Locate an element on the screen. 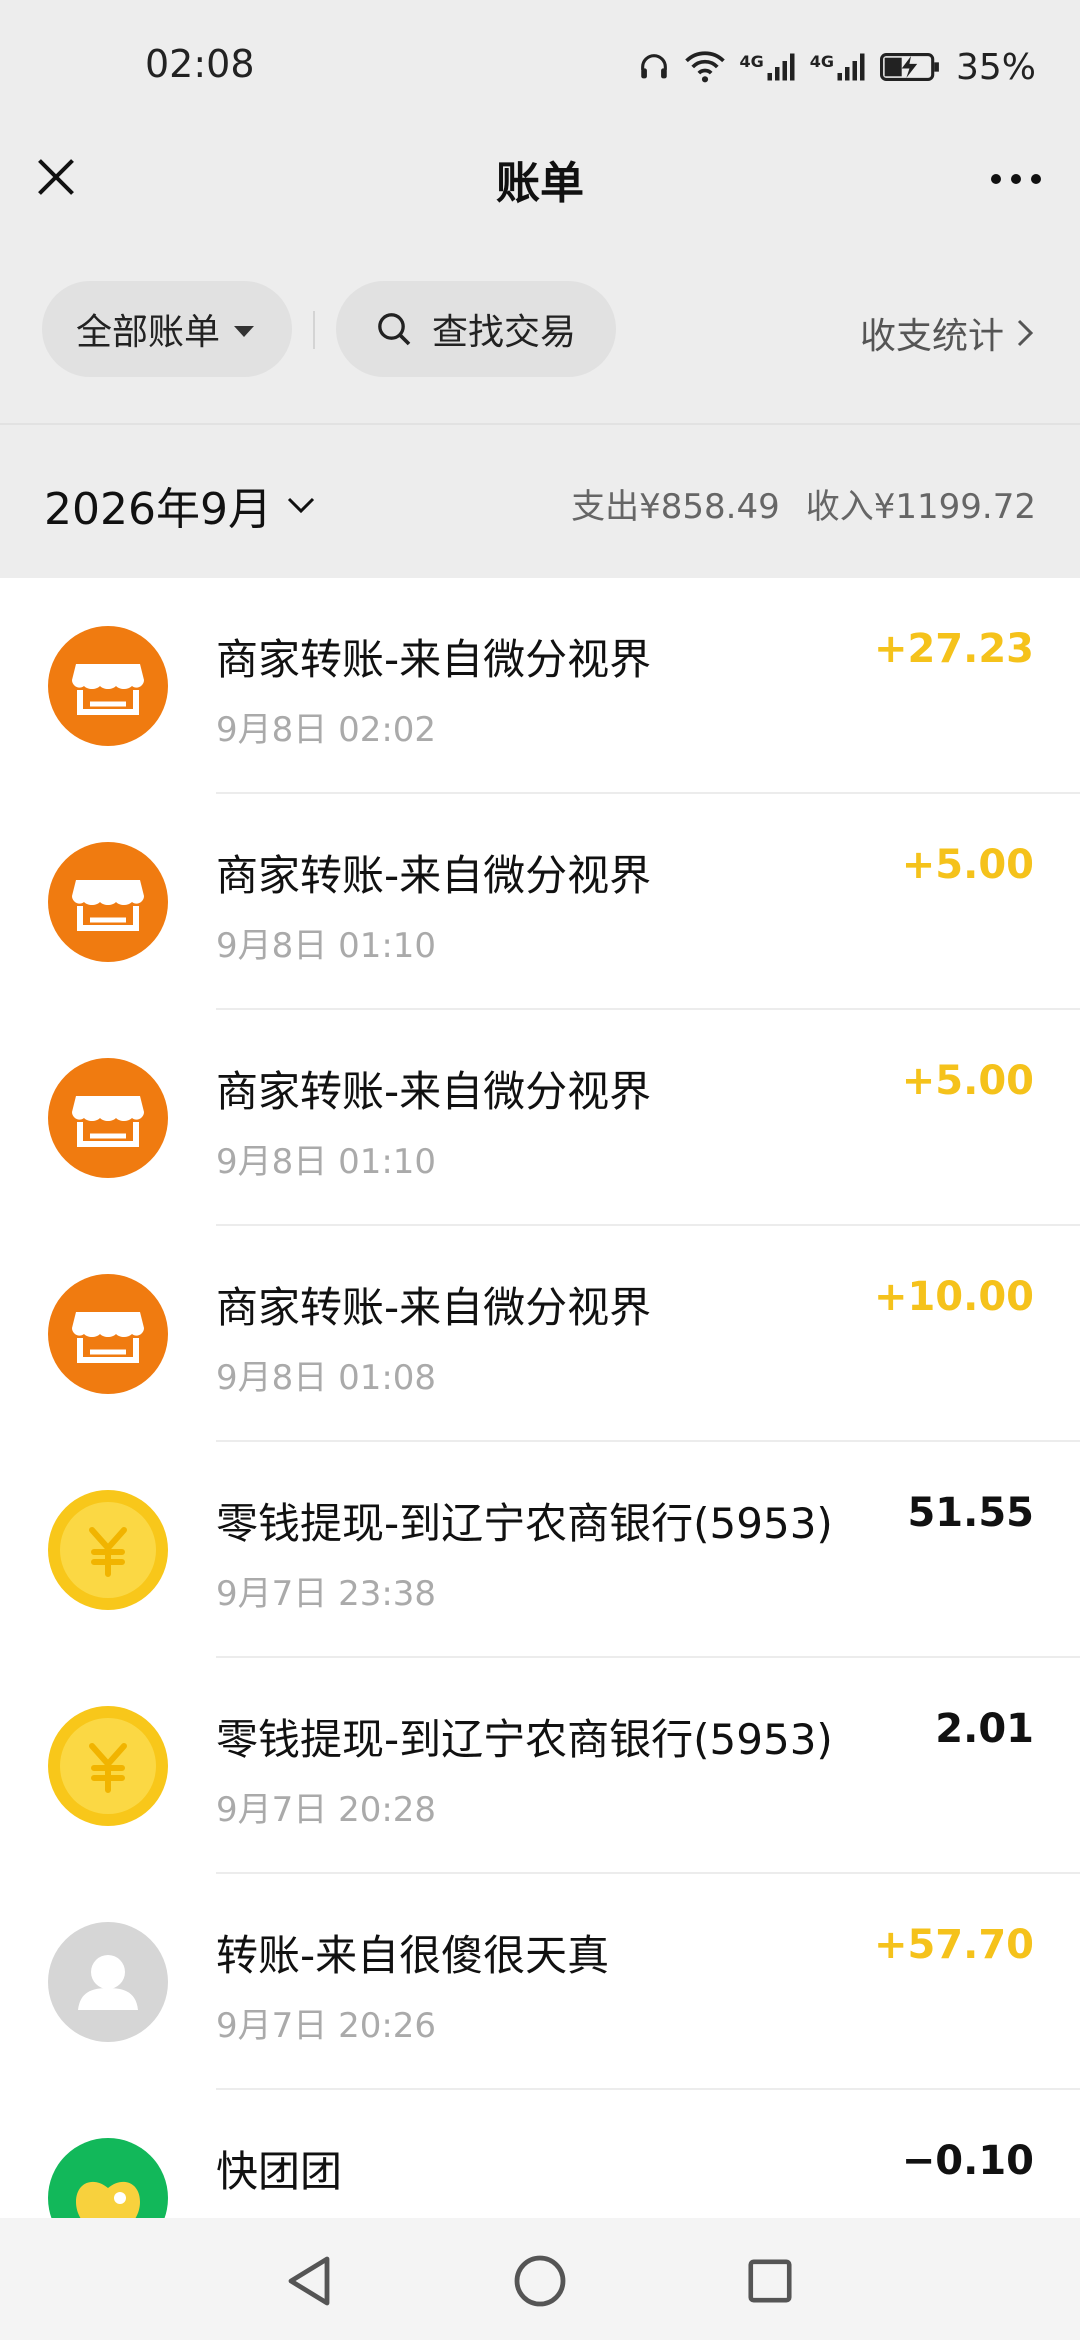 The height and width of the screenshot is (2340, 1080). system-nav-bar is located at coordinates (540, 2279).